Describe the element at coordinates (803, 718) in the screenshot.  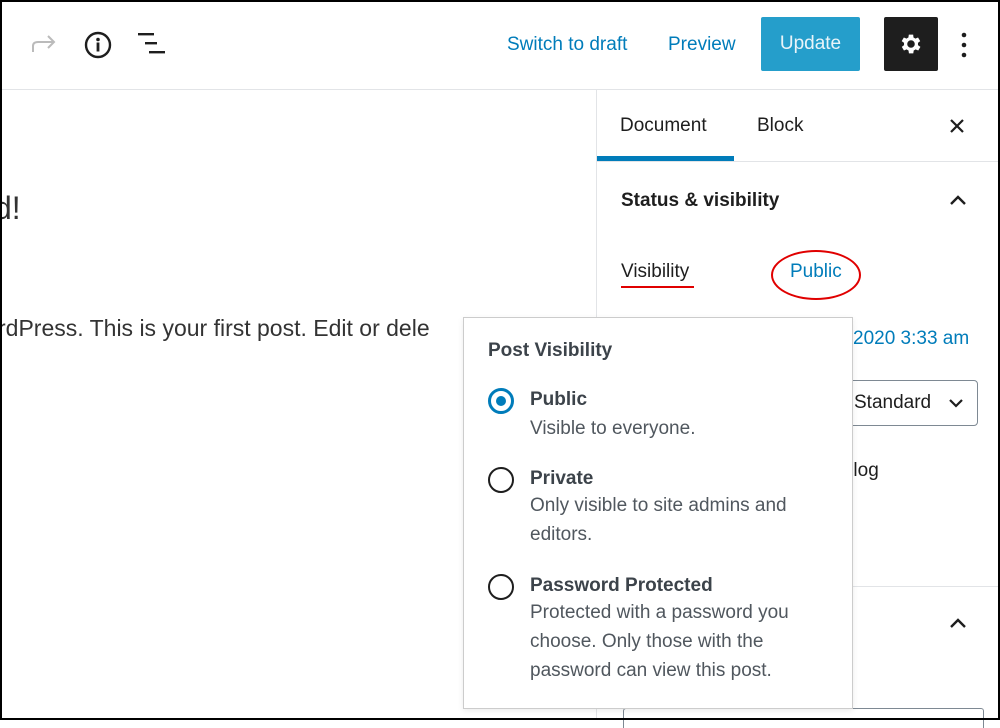
I see `text-input` at that location.